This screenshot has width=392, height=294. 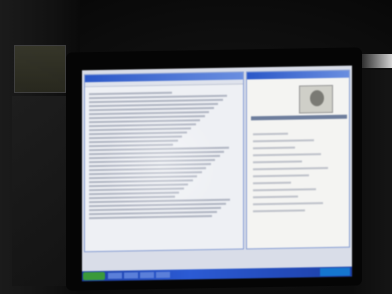 What do you see at coordinates (40, 69) in the screenshot?
I see `wall-panel` at bounding box center [40, 69].